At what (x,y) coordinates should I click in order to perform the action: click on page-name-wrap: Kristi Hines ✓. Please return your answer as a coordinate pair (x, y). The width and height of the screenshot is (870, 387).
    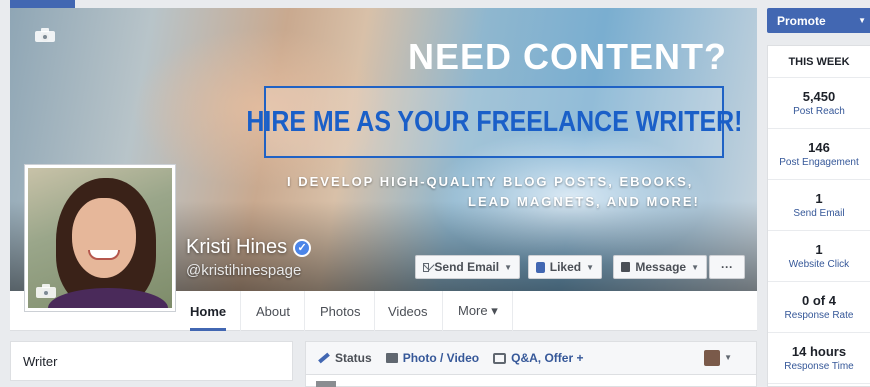
    Looking at the image, I should click on (249, 247).